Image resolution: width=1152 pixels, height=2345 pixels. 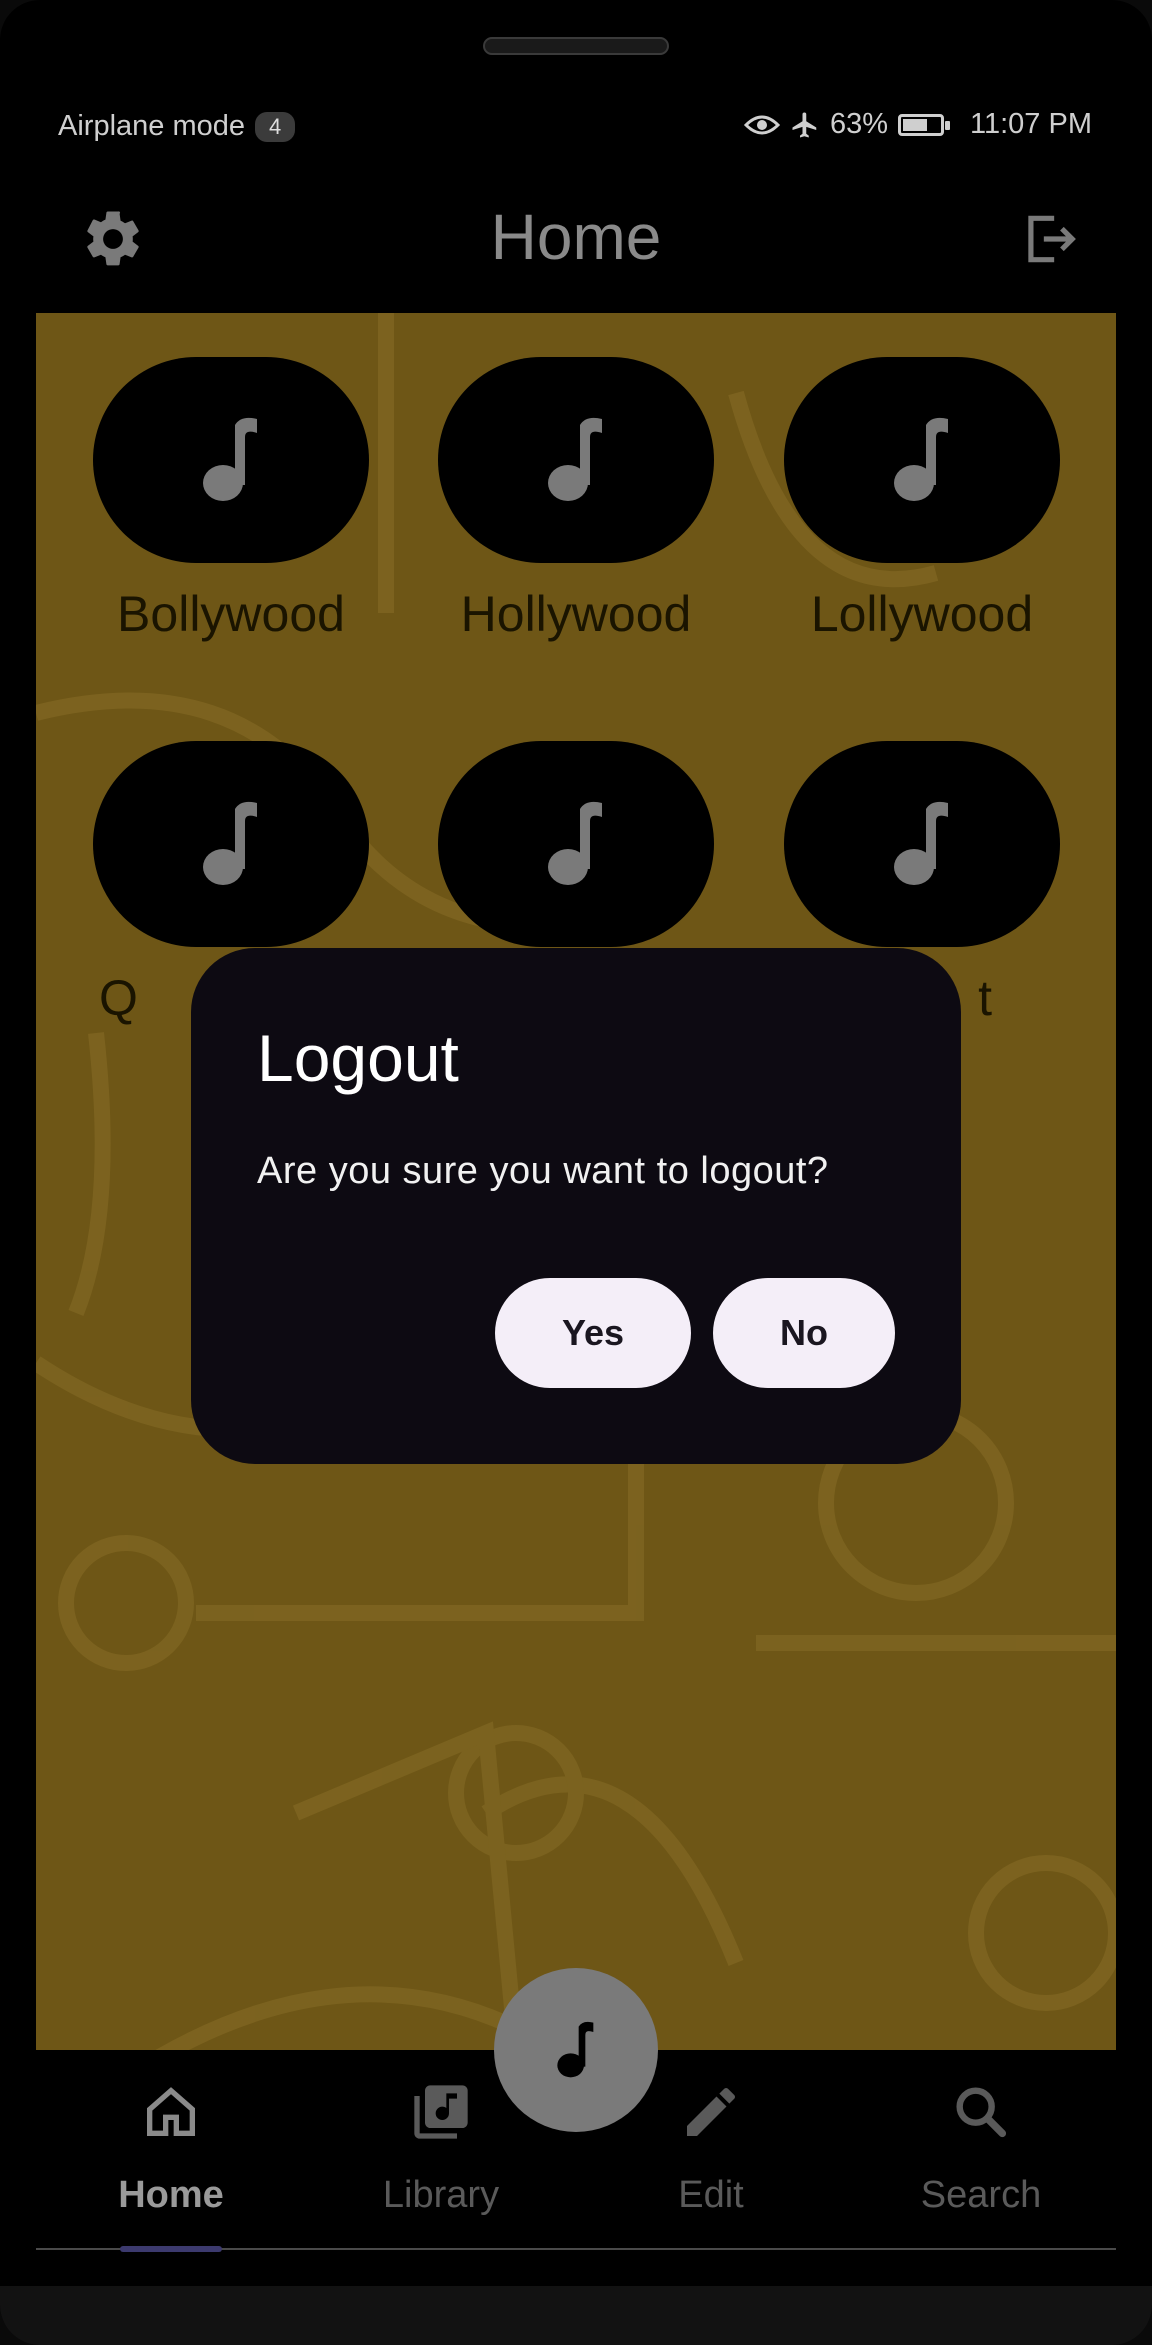 I want to click on status-right: 63% 11:07 PM, so click(x=917, y=124).